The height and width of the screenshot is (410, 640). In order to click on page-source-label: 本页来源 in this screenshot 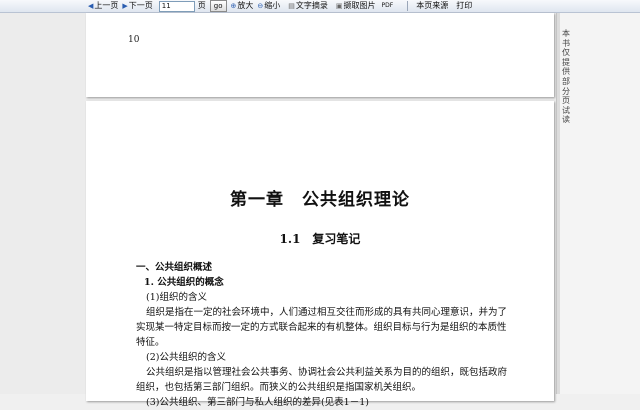, I will do `click(432, 5)`.